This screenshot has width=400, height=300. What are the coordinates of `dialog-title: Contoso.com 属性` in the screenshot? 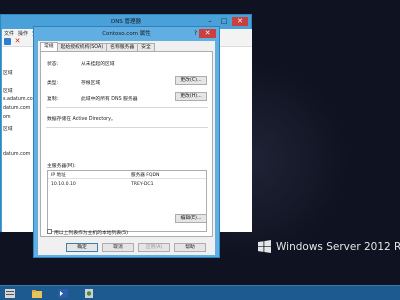 It's located at (126, 34).